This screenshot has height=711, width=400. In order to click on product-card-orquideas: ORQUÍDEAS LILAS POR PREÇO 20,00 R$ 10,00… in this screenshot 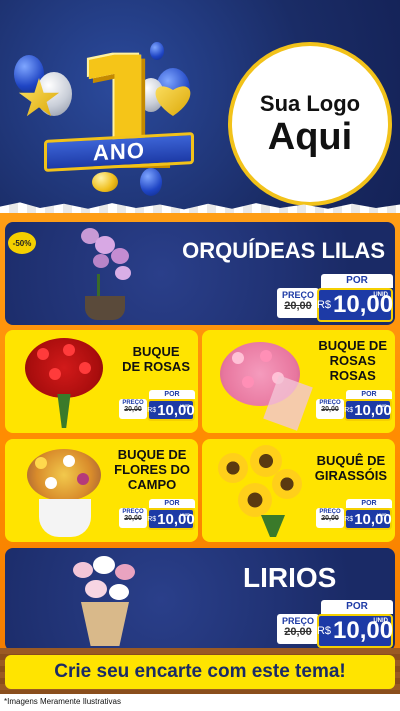, I will do `click(200, 273)`.